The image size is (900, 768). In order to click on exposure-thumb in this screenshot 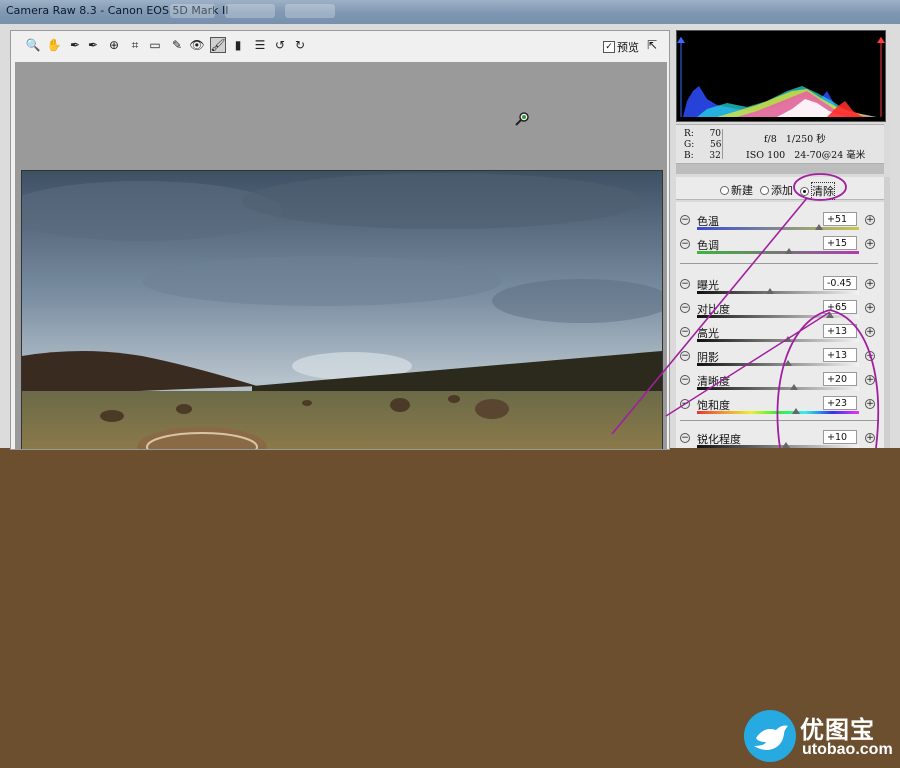, I will do `click(769, 291)`.